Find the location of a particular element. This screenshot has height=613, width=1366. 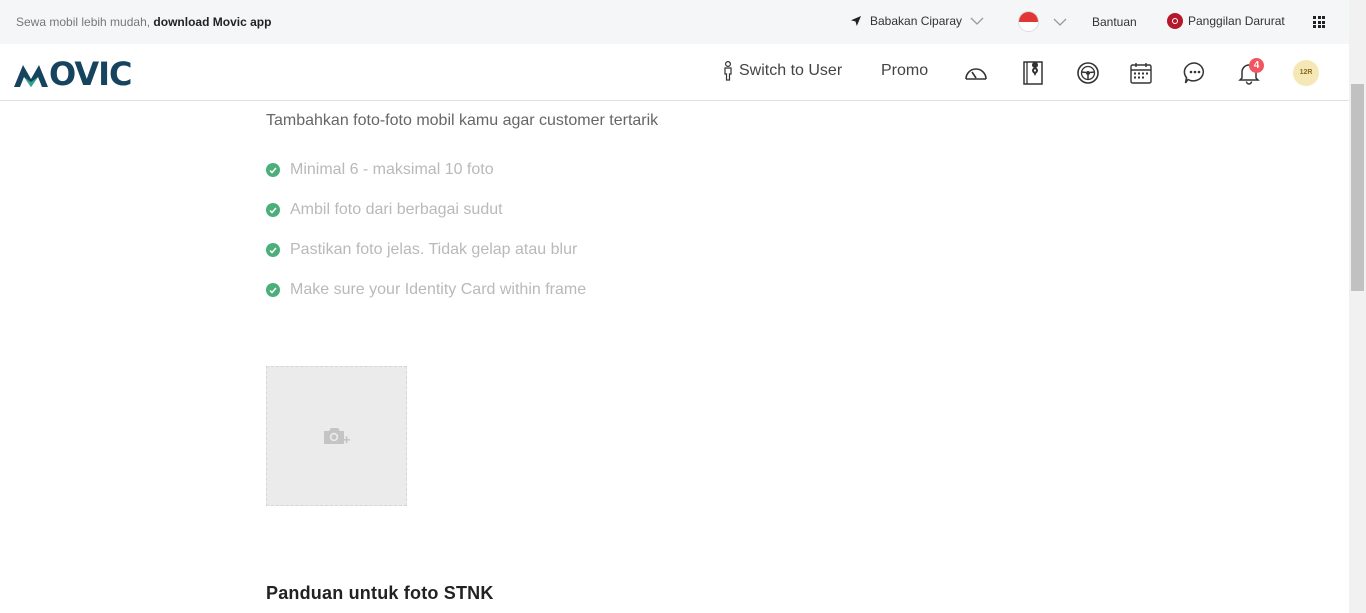

camera-plus-icon is located at coordinates (336, 436).